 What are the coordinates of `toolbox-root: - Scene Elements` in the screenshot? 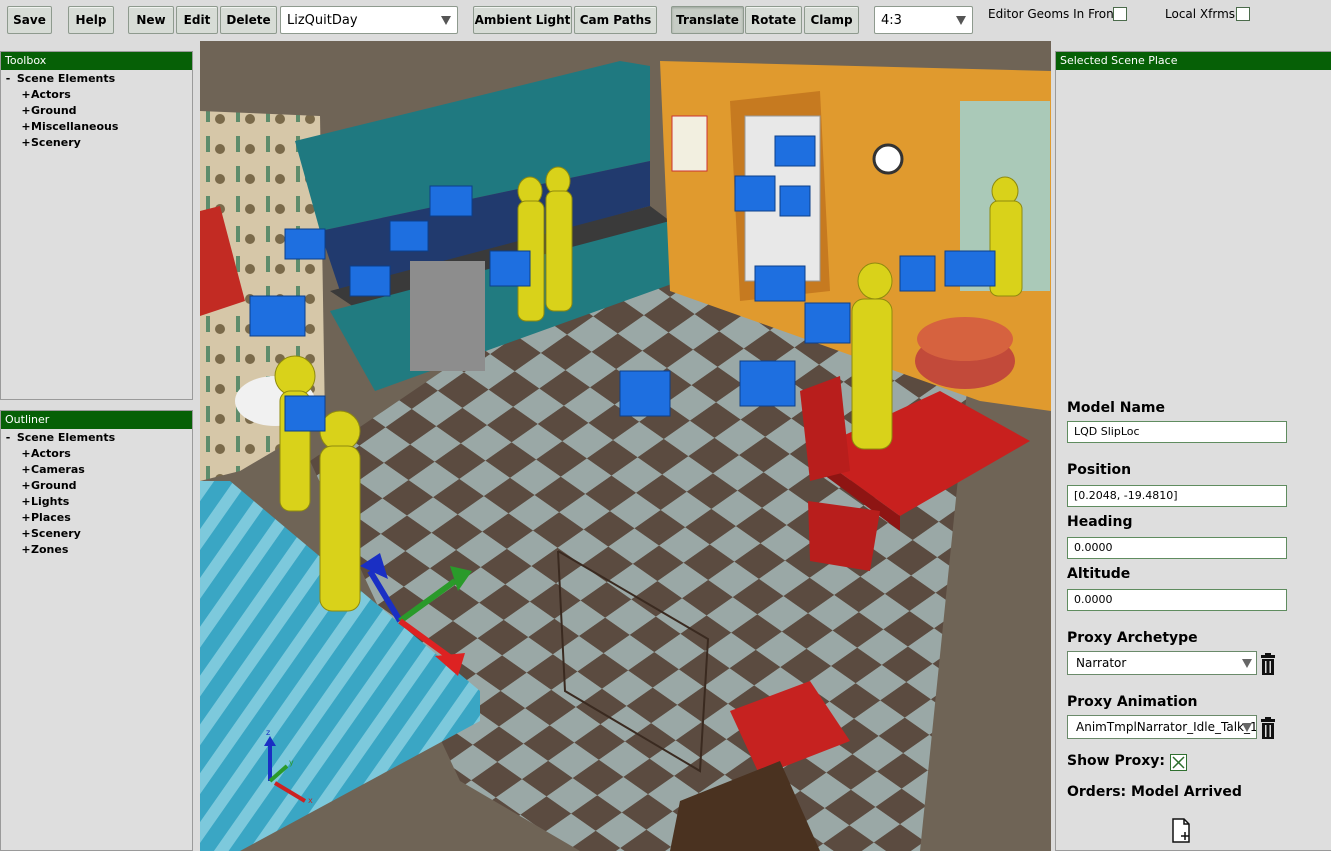 It's located at (96, 79).